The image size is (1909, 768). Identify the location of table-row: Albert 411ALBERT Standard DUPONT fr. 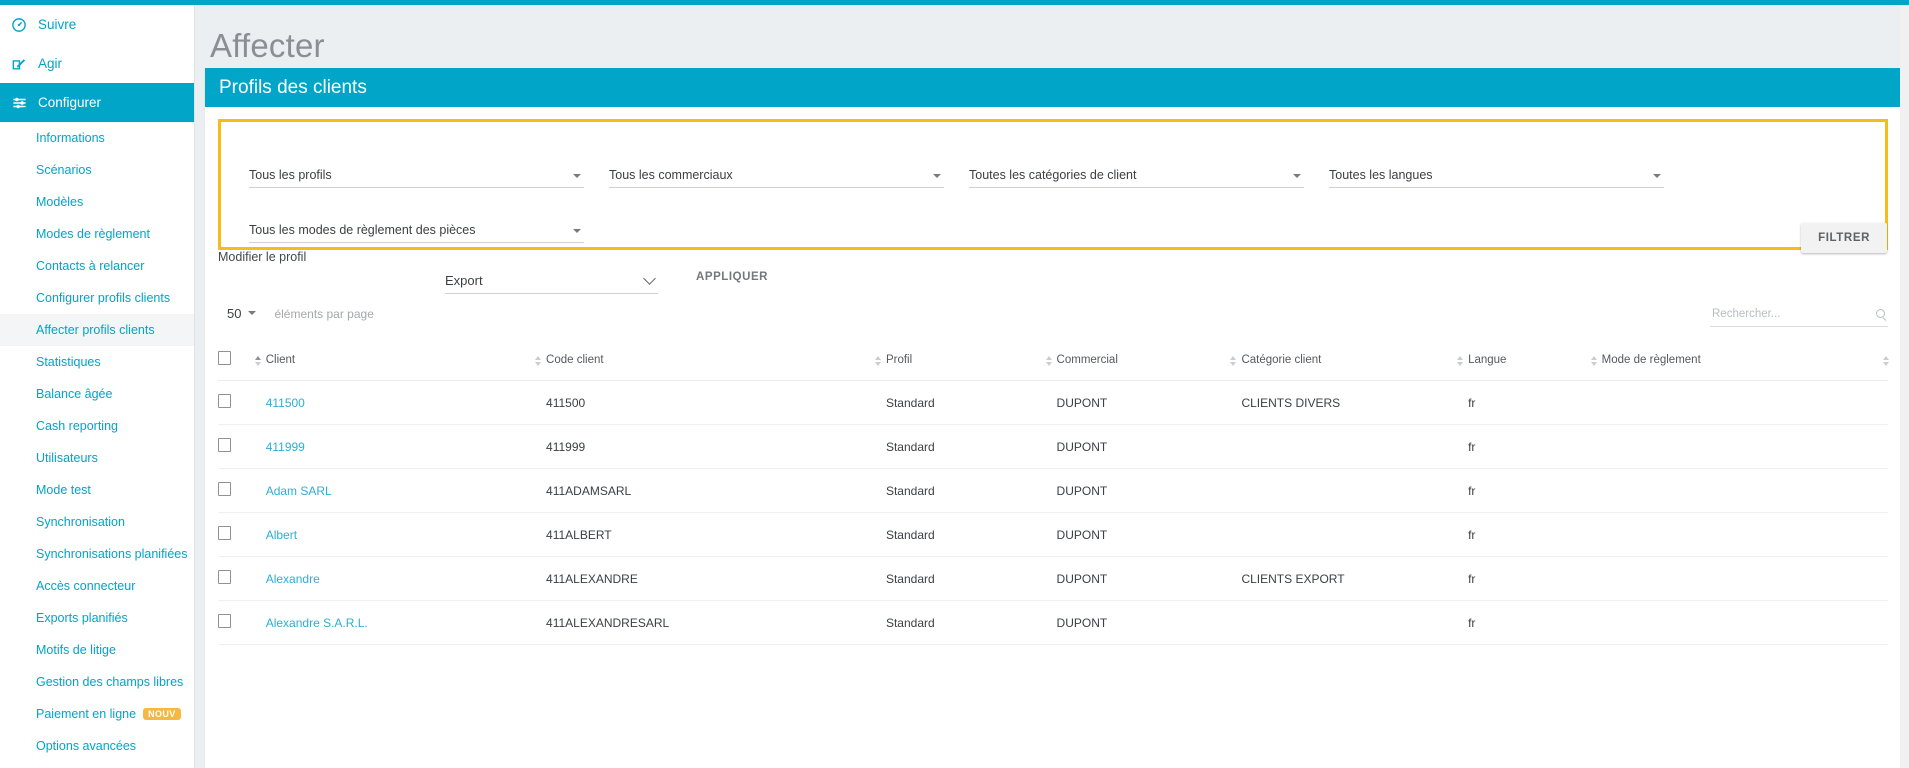
(1053, 534).